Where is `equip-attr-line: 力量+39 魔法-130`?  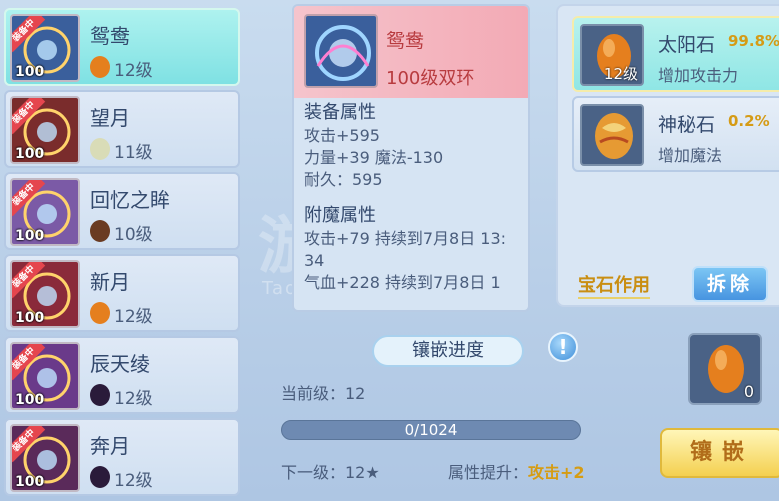
equip-attr-line: 力量+39 魔法-130 is located at coordinates (374, 157).